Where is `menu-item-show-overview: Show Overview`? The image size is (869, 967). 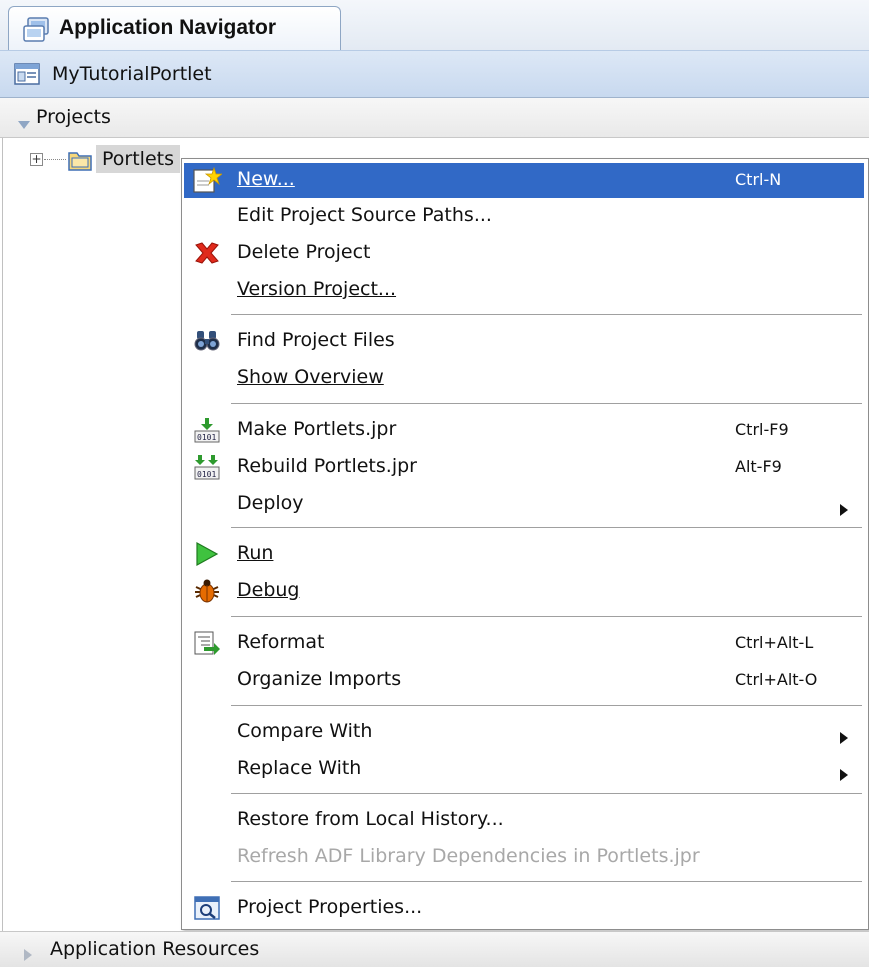 menu-item-show-overview: Show Overview is located at coordinates (524, 378).